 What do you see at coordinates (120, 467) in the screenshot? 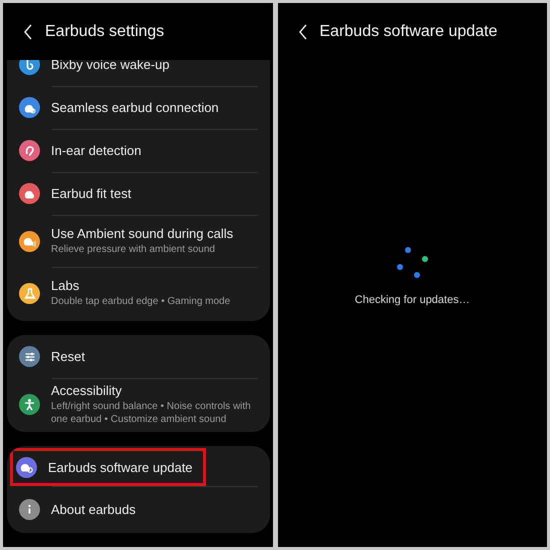
I see `item-label: Earbuds software update` at bounding box center [120, 467].